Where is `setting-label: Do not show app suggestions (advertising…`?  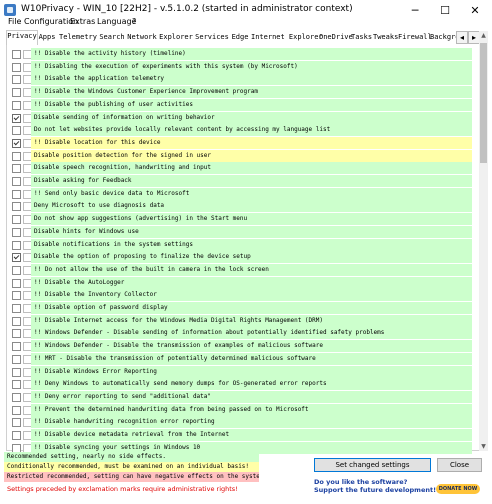 setting-label: Do not show app suggestions (advertising… is located at coordinates (251, 219).